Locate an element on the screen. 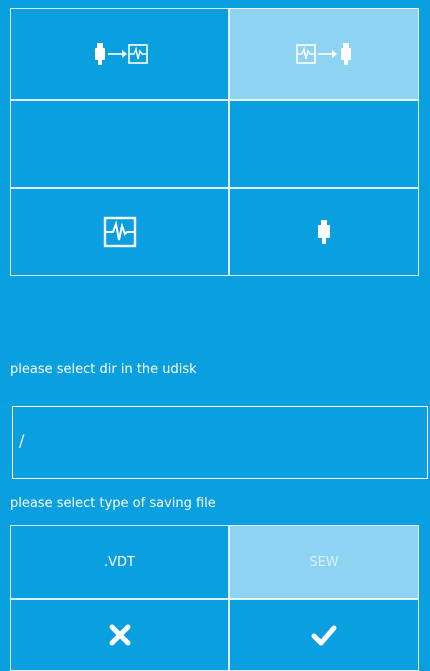 This screenshot has height=671, width=430. file-type-vdt-label: .VDT is located at coordinates (119, 562).